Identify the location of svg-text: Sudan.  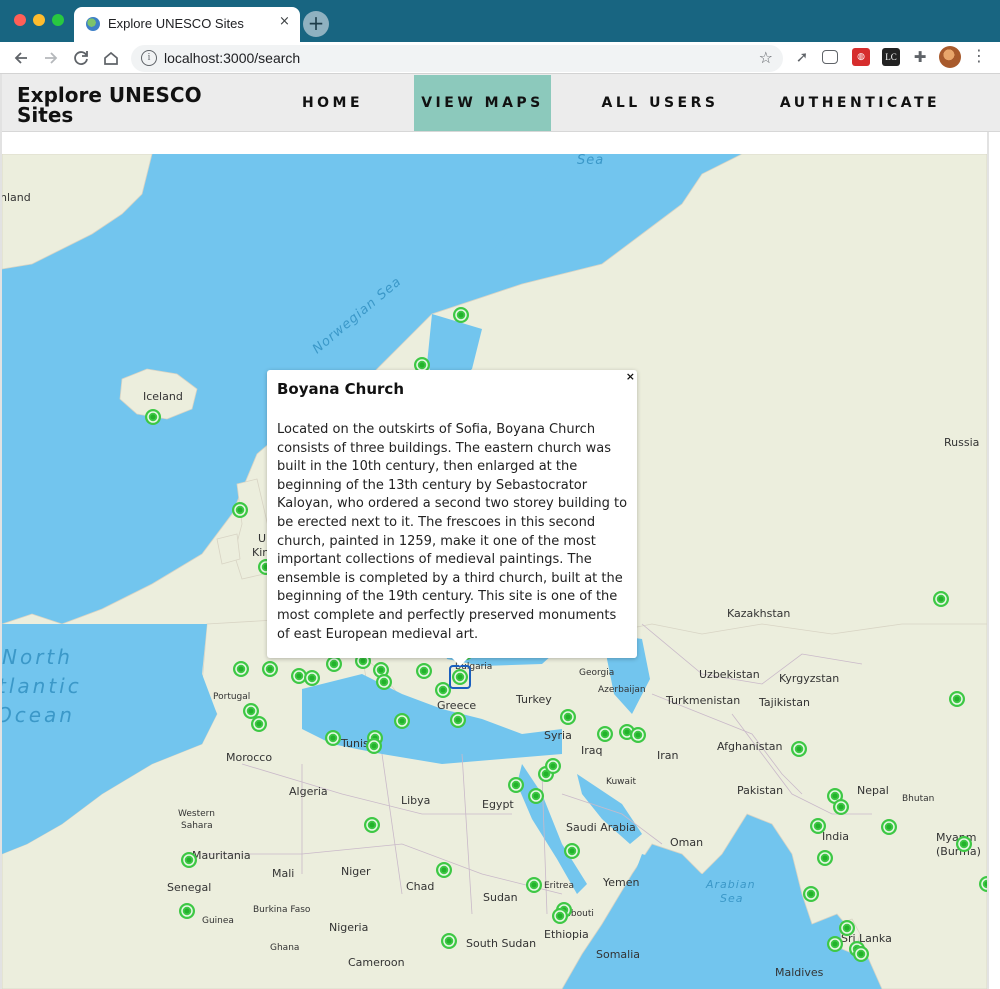
(500, 897).